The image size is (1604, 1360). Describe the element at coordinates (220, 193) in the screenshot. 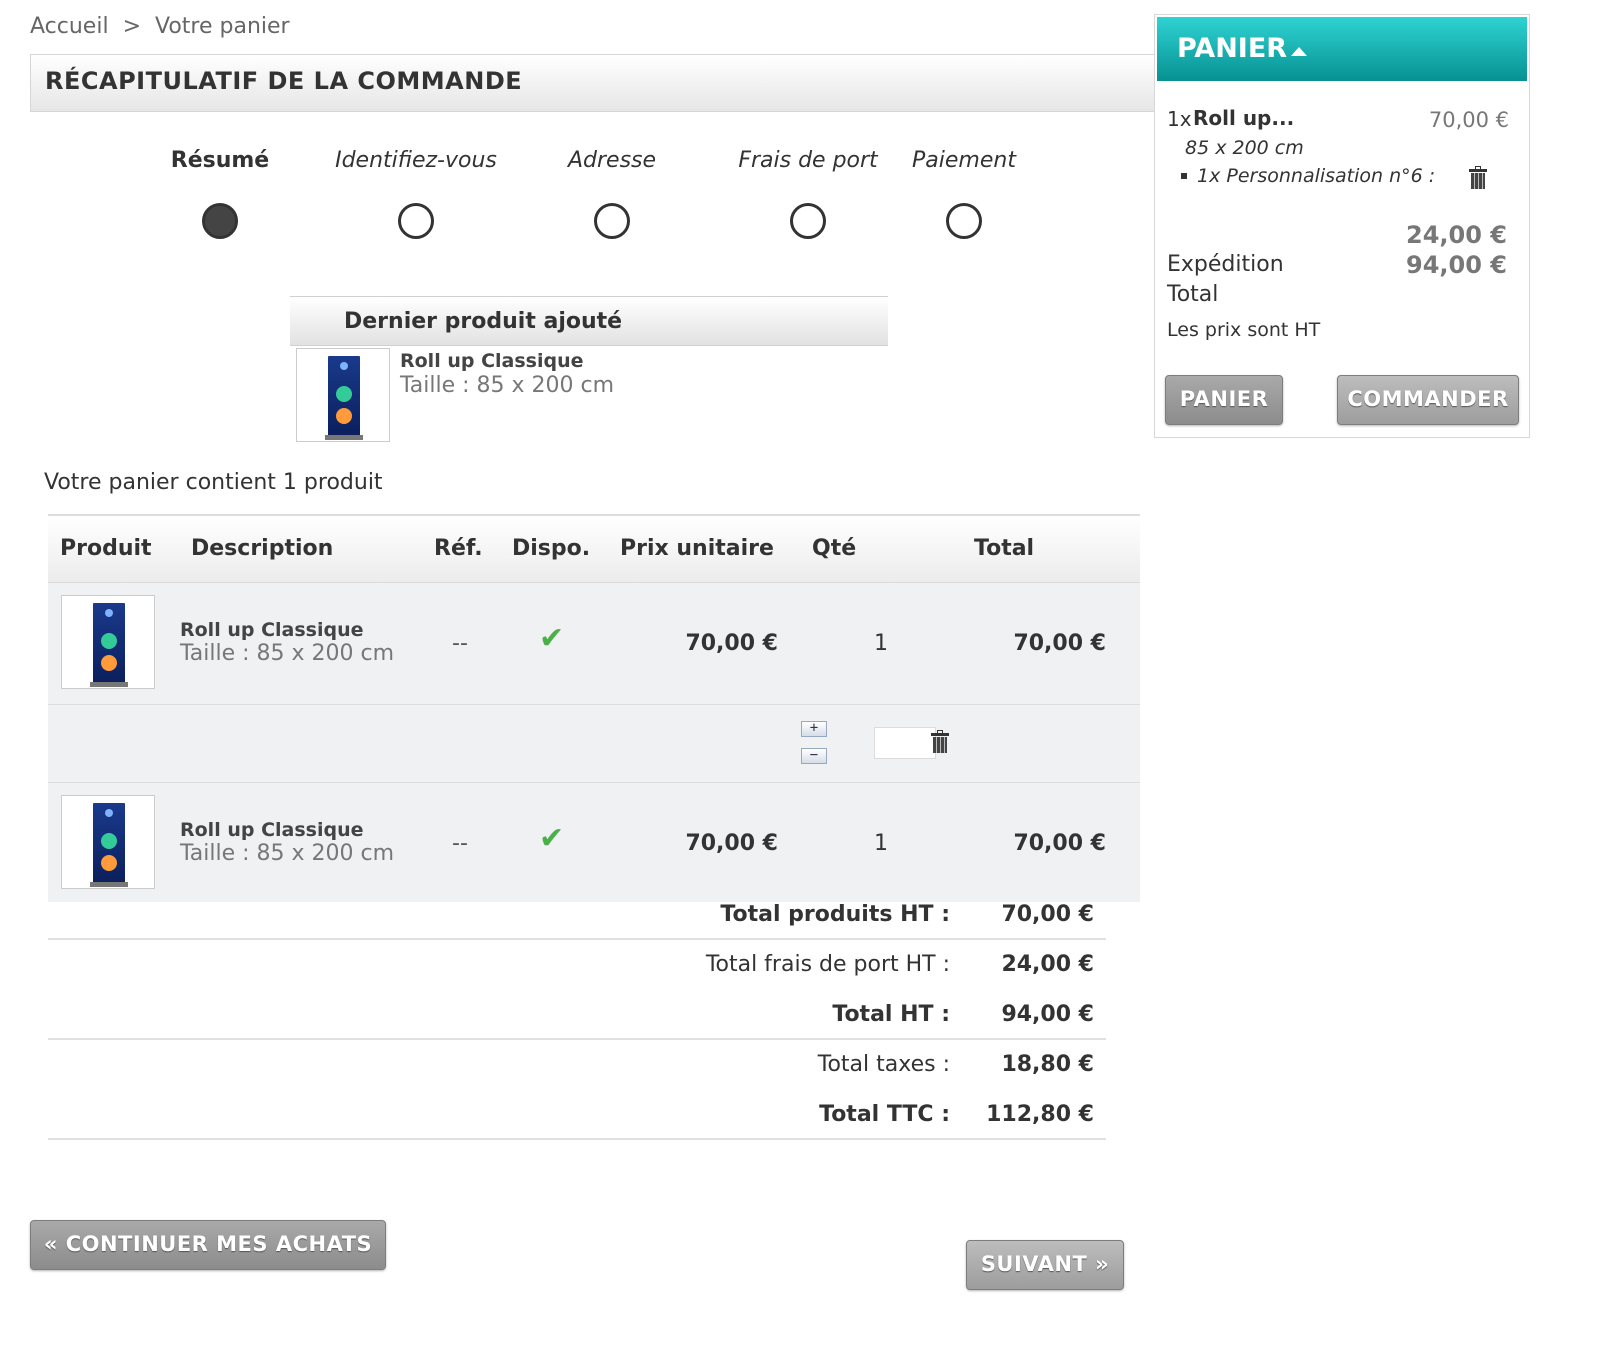

I see `step-summary: Résumé` at that location.